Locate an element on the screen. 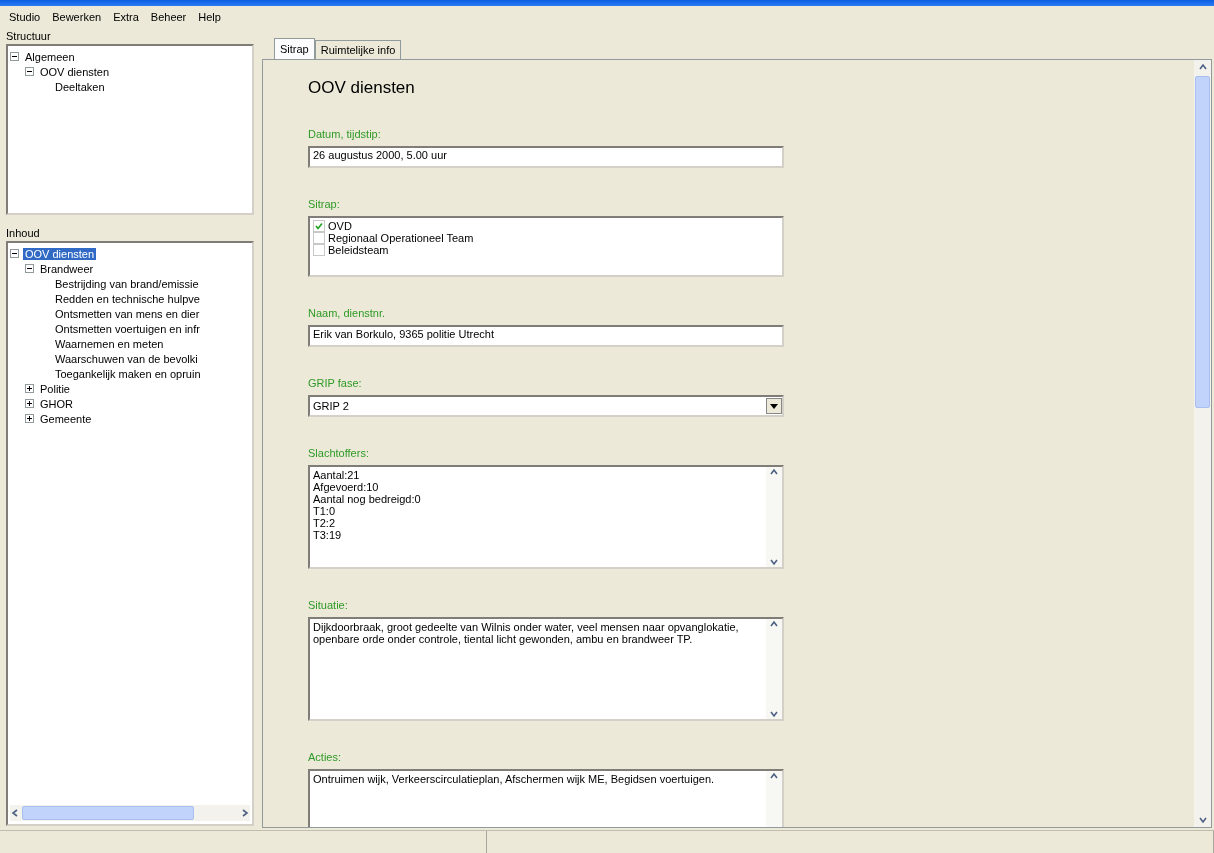 The image size is (1214, 853). tree-item: Ontsmetten van mens en dier is located at coordinates (127, 313).